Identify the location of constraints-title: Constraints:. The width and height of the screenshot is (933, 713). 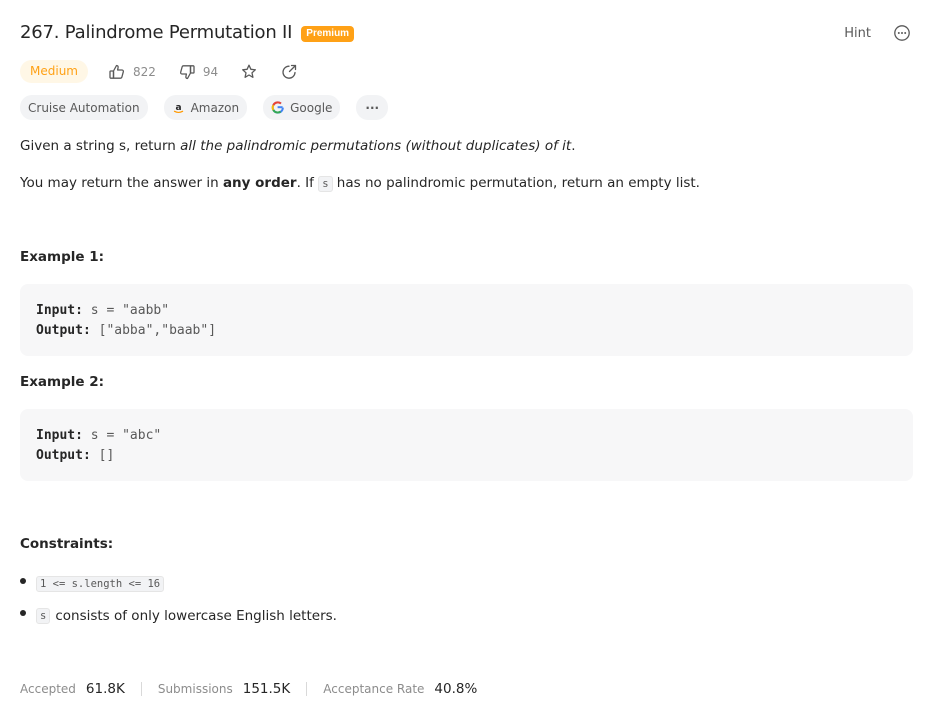
(67, 544).